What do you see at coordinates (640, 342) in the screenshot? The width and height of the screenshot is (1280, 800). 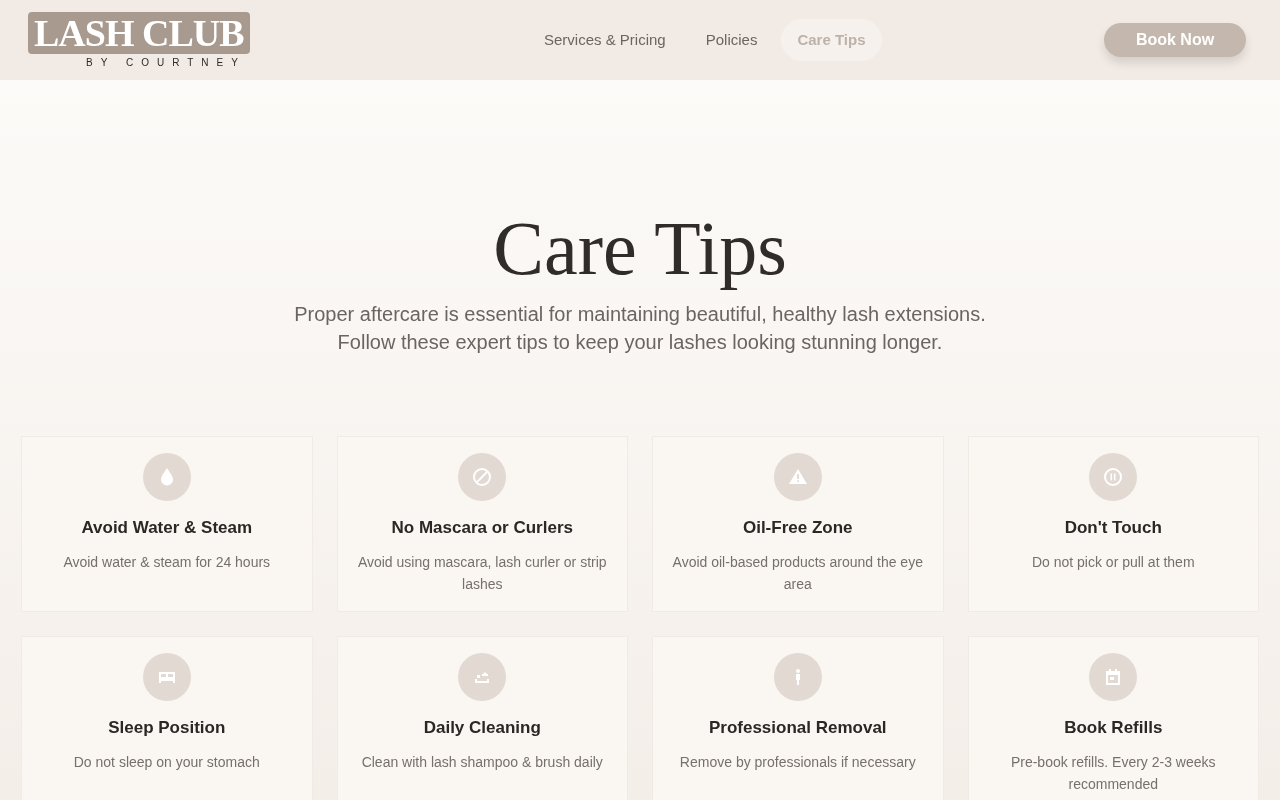 I see `page-subtitle: Follow these expert tips to keep your lashes looking stunning longer.` at bounding box center [640, 342].